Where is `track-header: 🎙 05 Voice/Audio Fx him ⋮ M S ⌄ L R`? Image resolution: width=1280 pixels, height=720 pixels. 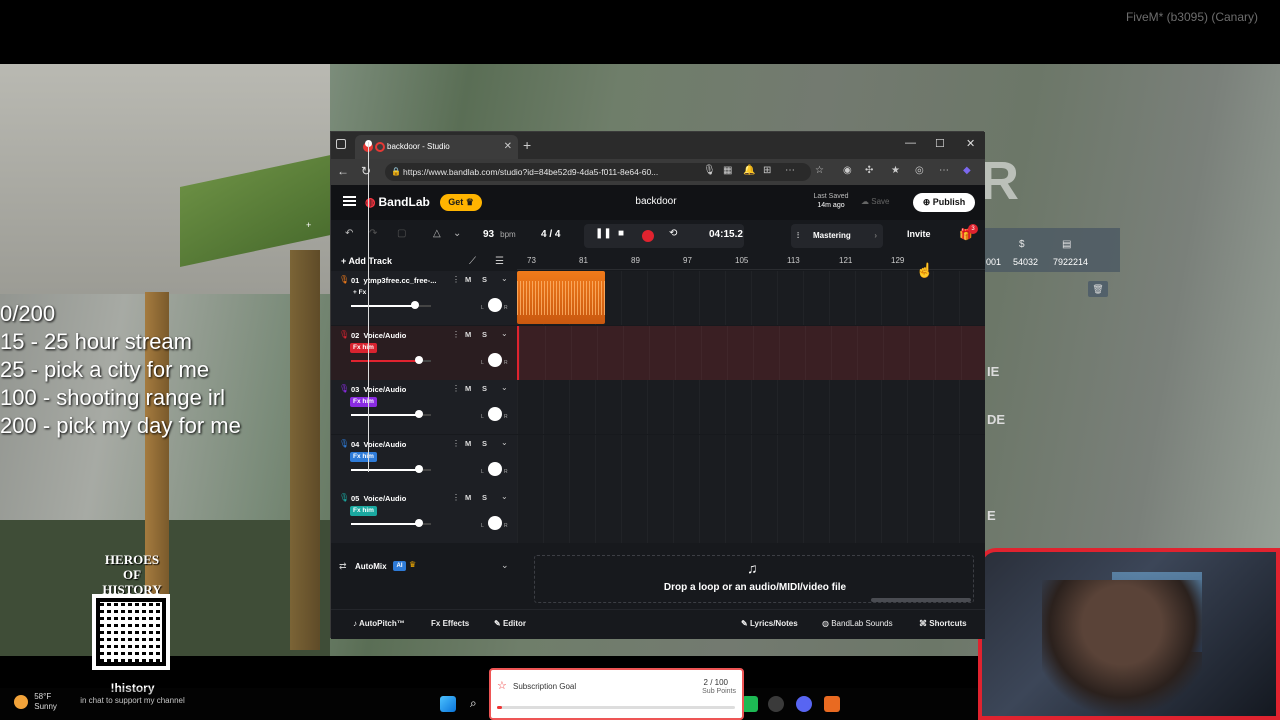
track-header: 🎙 05 Voice/Audio Fx him ⋮ M S ⌄ L R is located at coordinates (424, 516).